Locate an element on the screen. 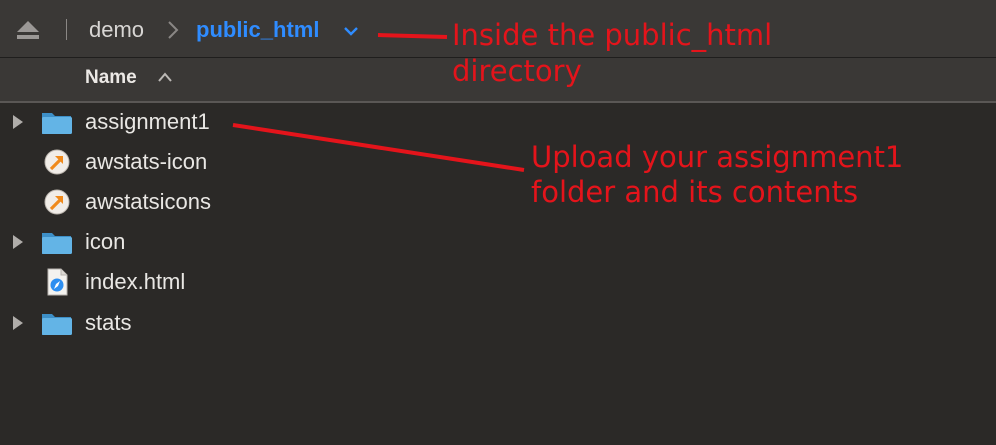  path-separator is located at coordinates (66, 29).